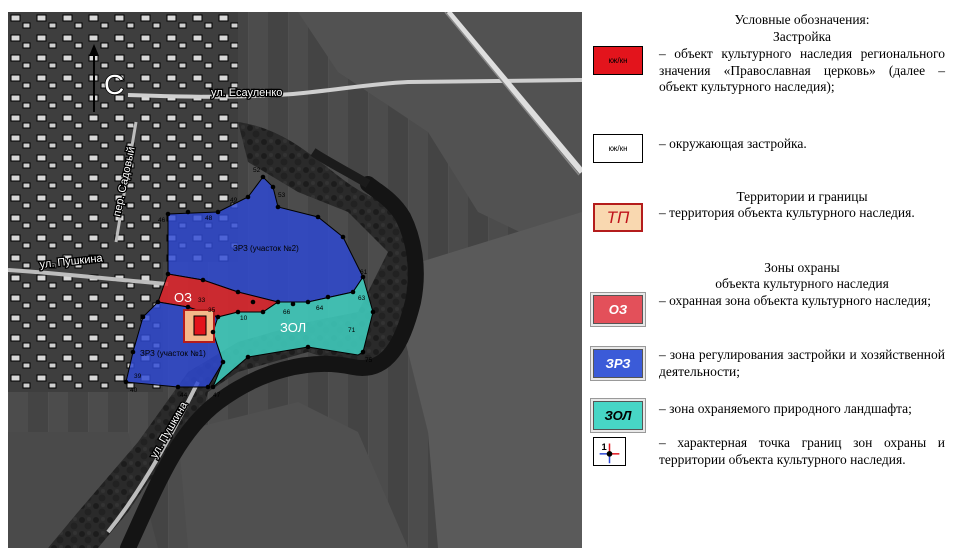  What do you see at coordinates (364, 272) in the screenshot?
I see `svg-text: 61` at bounding box center [364, 272].